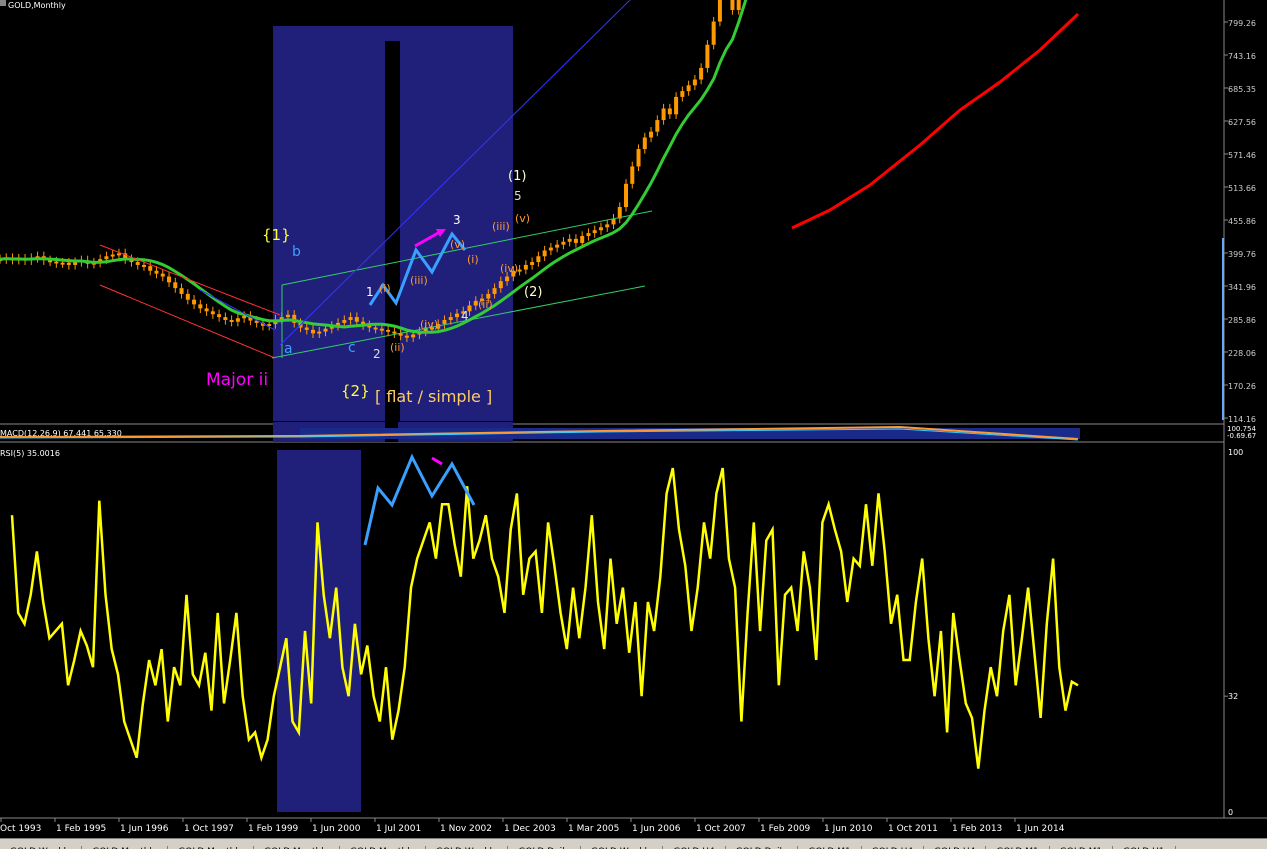  I want to click on price-tick-label: 114.16, so click(1242, 419).